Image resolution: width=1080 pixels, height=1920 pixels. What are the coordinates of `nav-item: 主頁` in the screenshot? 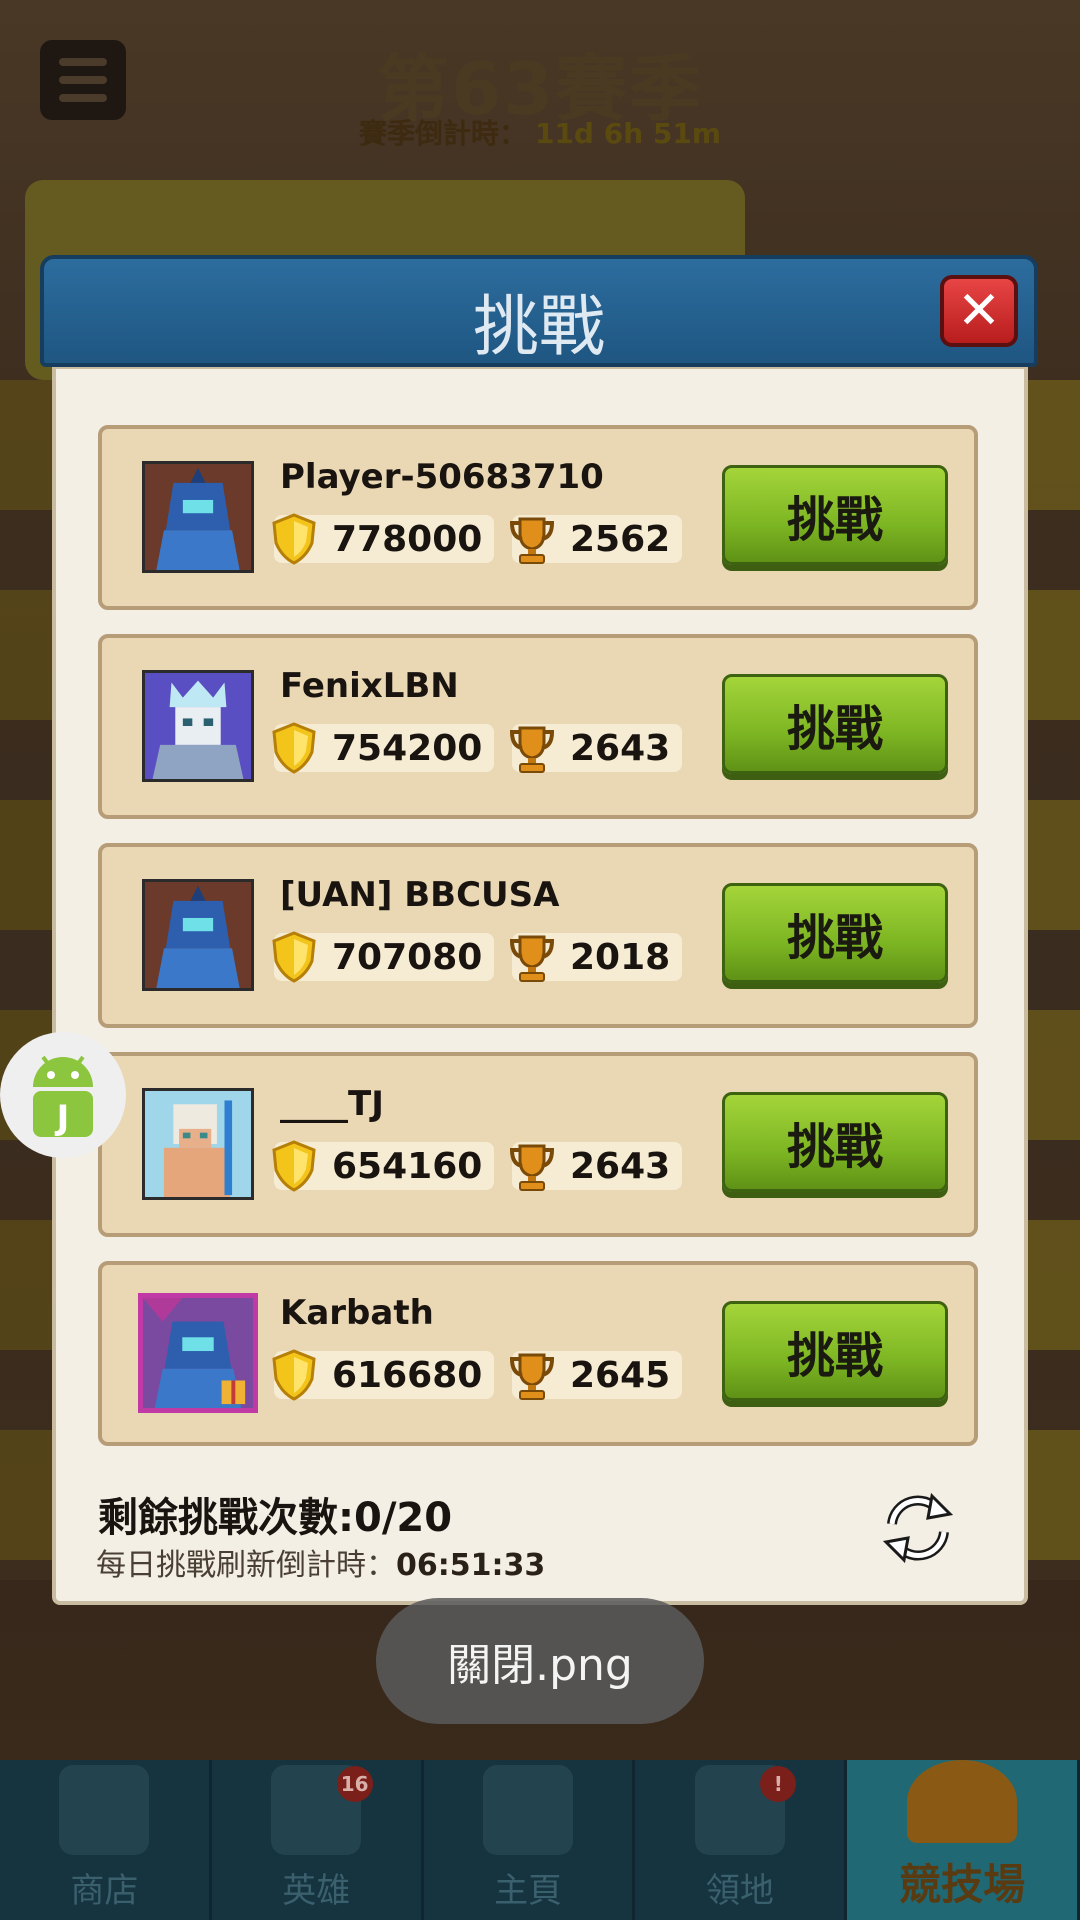 It's located at (530, 1840).